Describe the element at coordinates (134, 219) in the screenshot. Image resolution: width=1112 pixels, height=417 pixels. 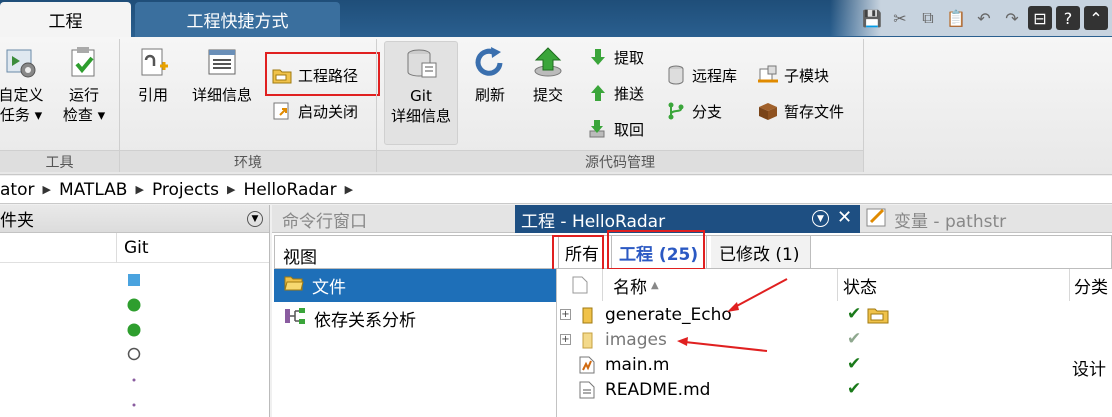
I see `current-folder-header: 件夹 ▼` at that location.